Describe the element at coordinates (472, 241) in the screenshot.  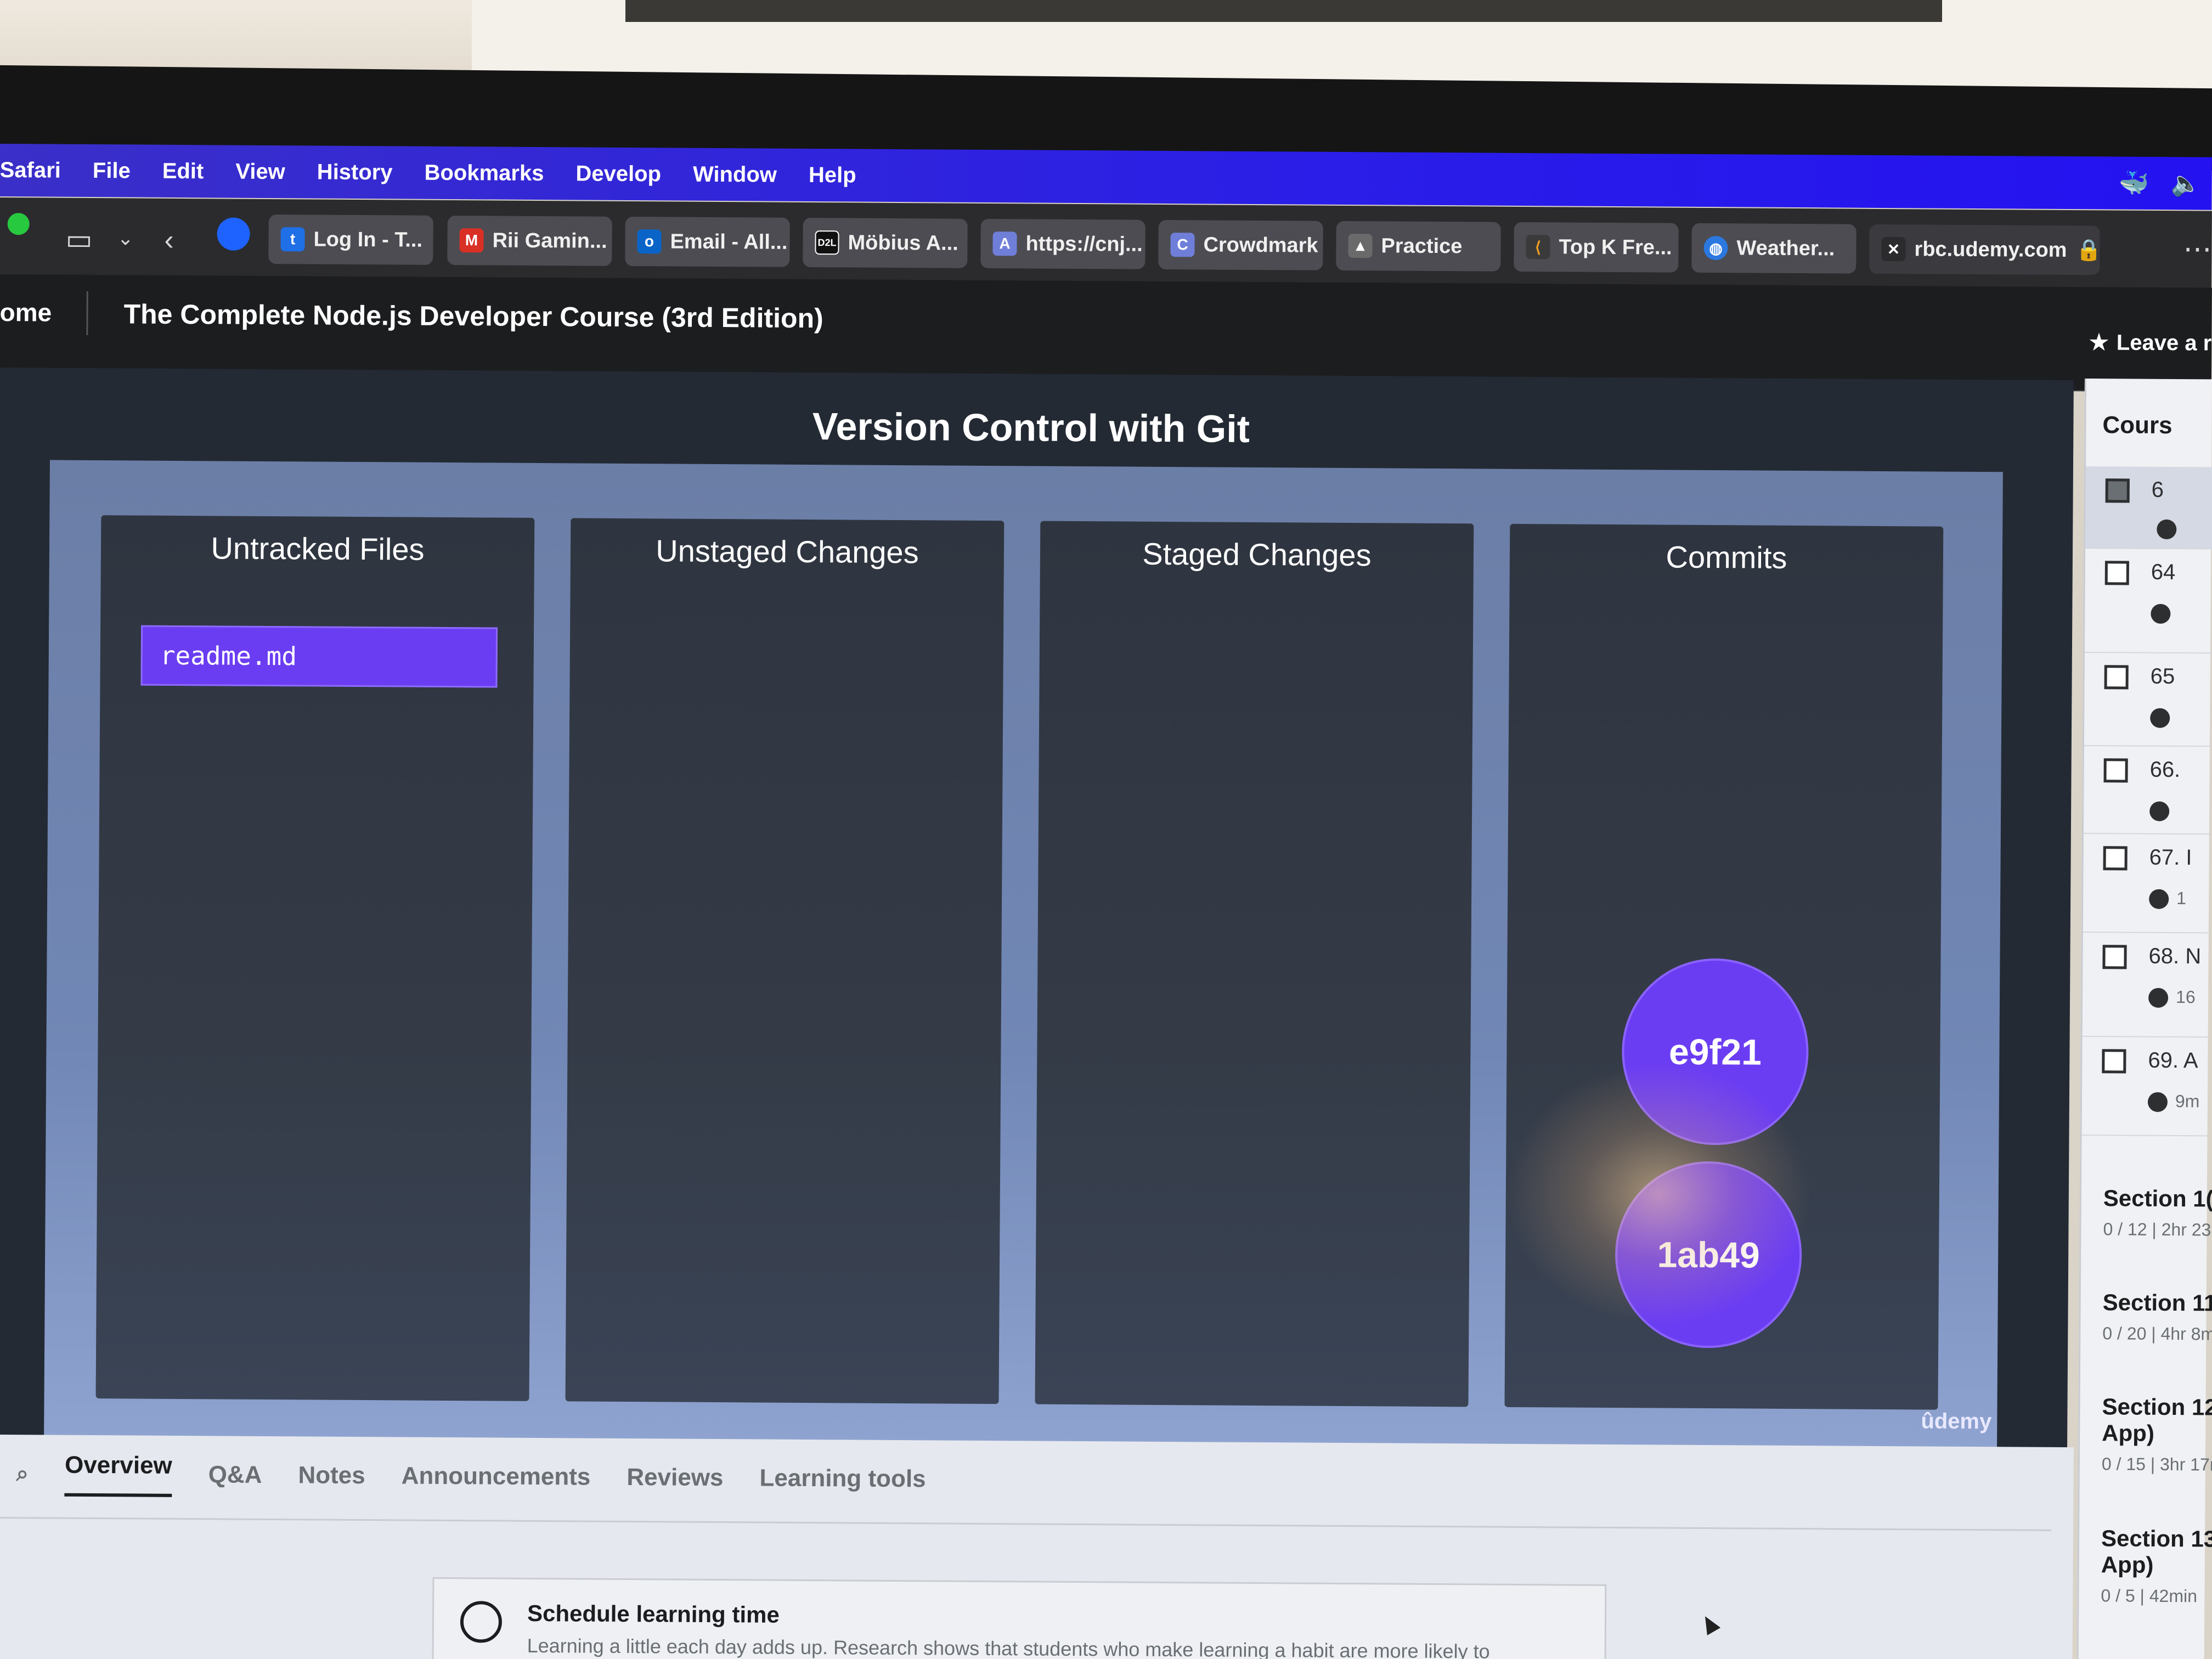
I see `gmail-icon: M` at that location.